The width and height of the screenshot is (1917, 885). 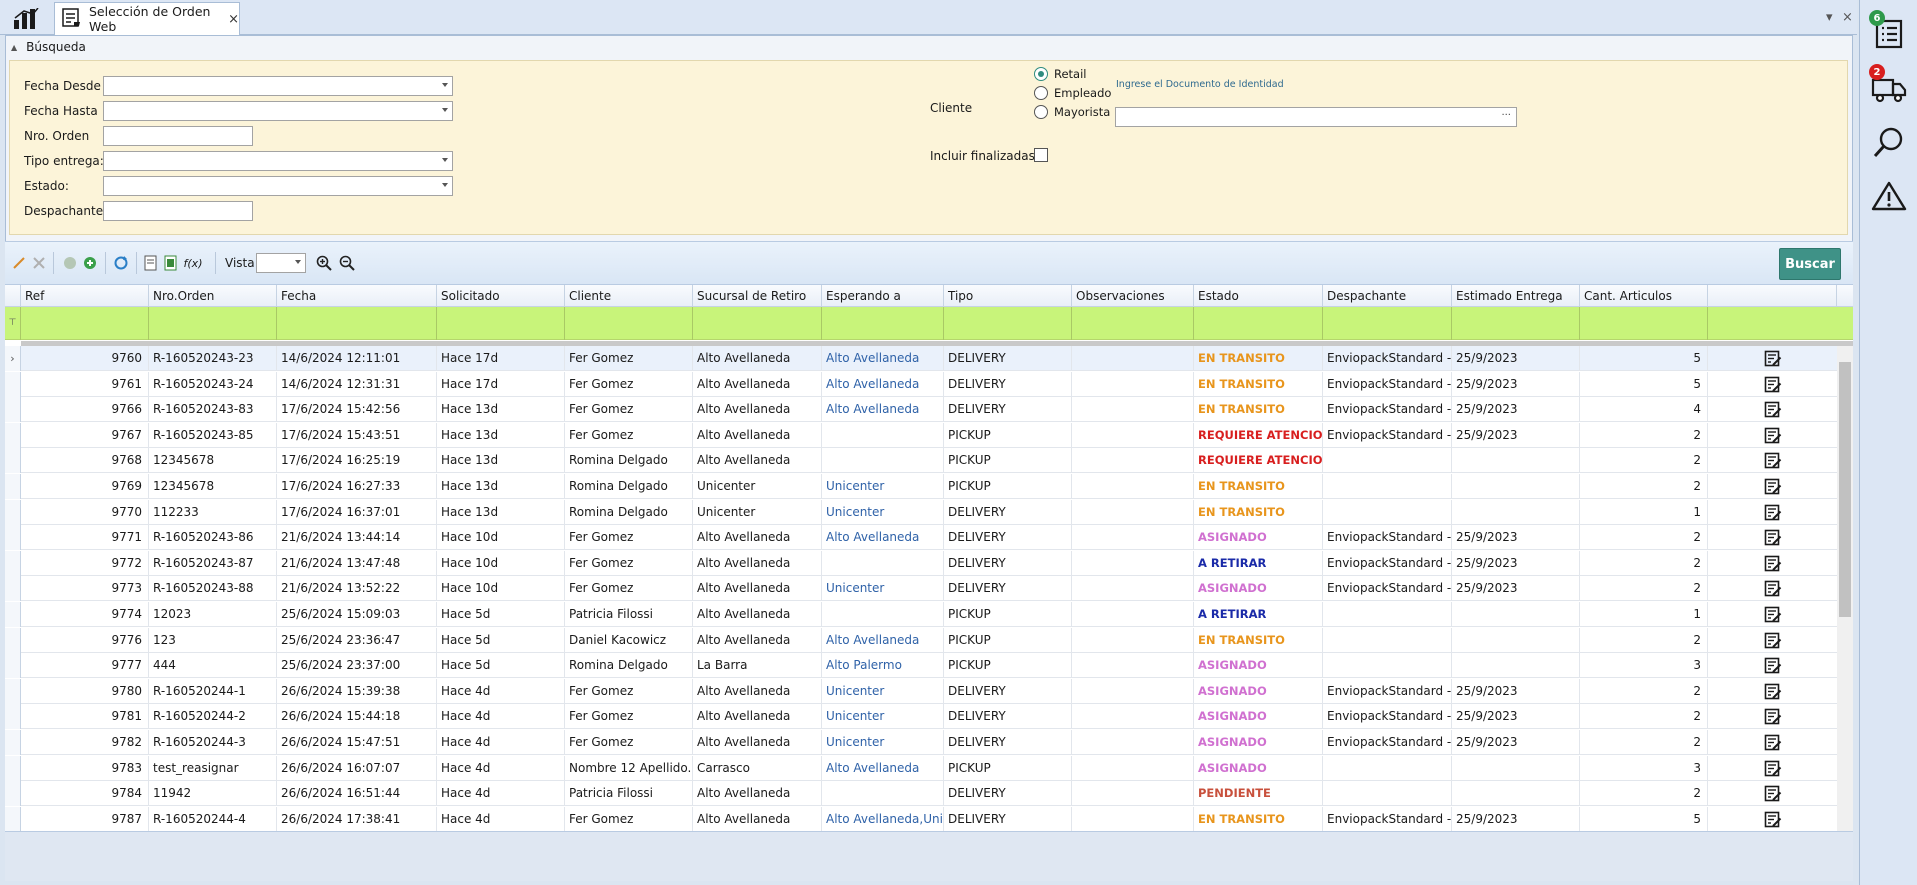 What do you see at coordinates (90, 263) in the screenshot?
I see `add-icon` at bounding box center [90, 263].